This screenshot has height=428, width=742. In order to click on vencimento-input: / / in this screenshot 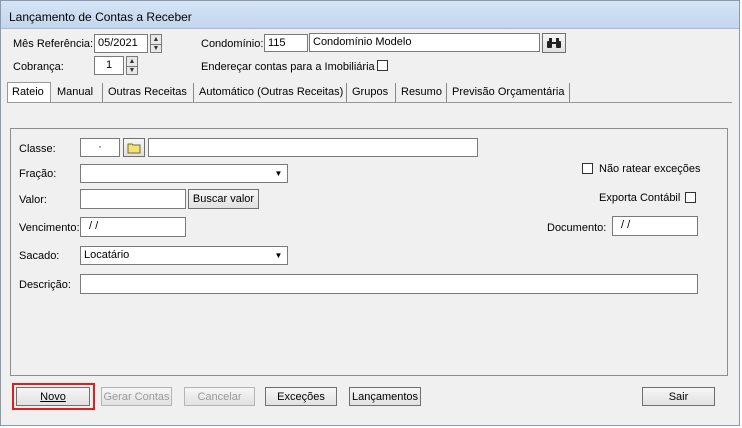, I will do `click(133, 227)`.